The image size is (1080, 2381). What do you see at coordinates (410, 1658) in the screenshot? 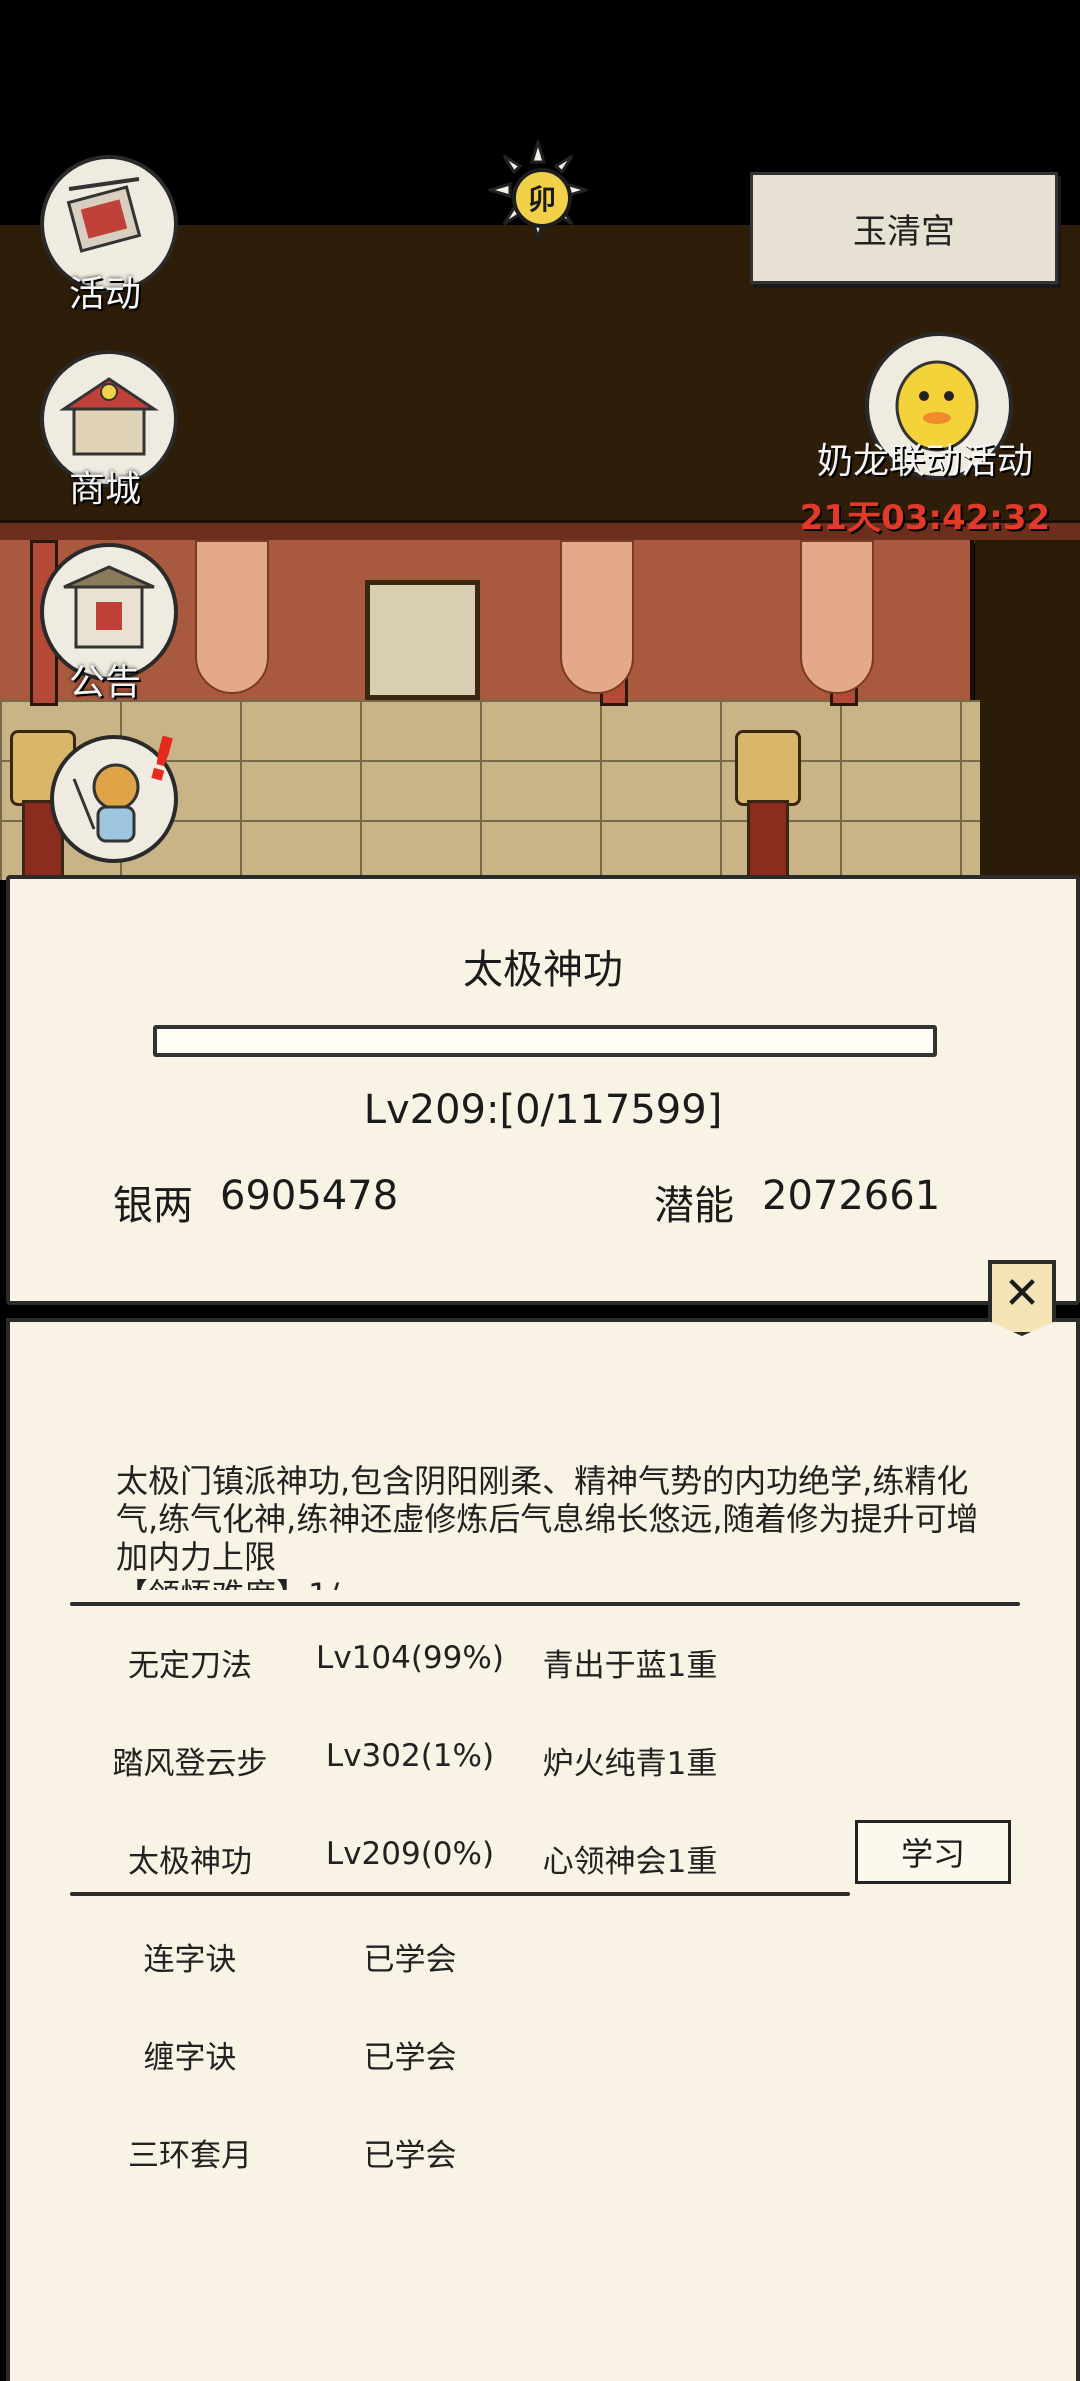
I see `skill-level: Lv104(99%)` at bounding box center [410, 1658].